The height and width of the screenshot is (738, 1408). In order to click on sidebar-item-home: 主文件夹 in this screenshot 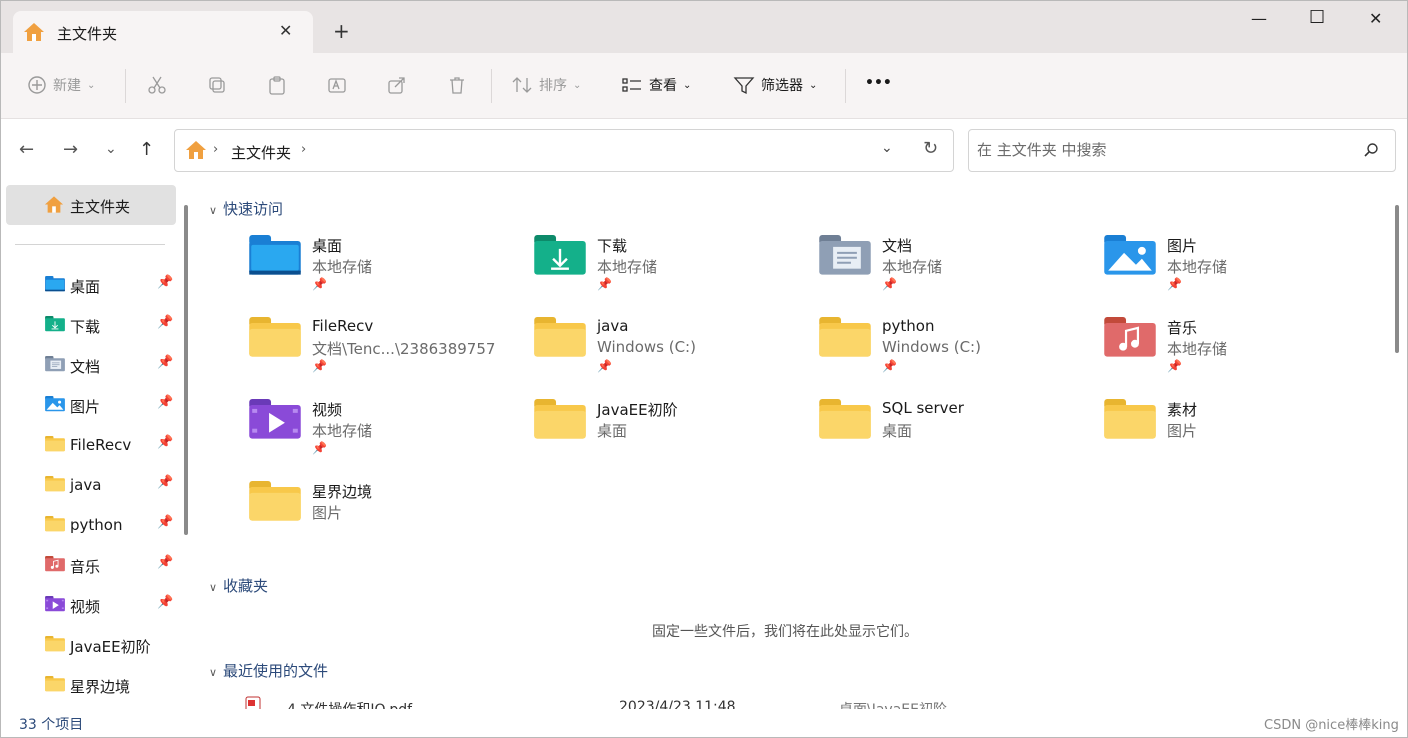, I will do `click(91, 205)`.